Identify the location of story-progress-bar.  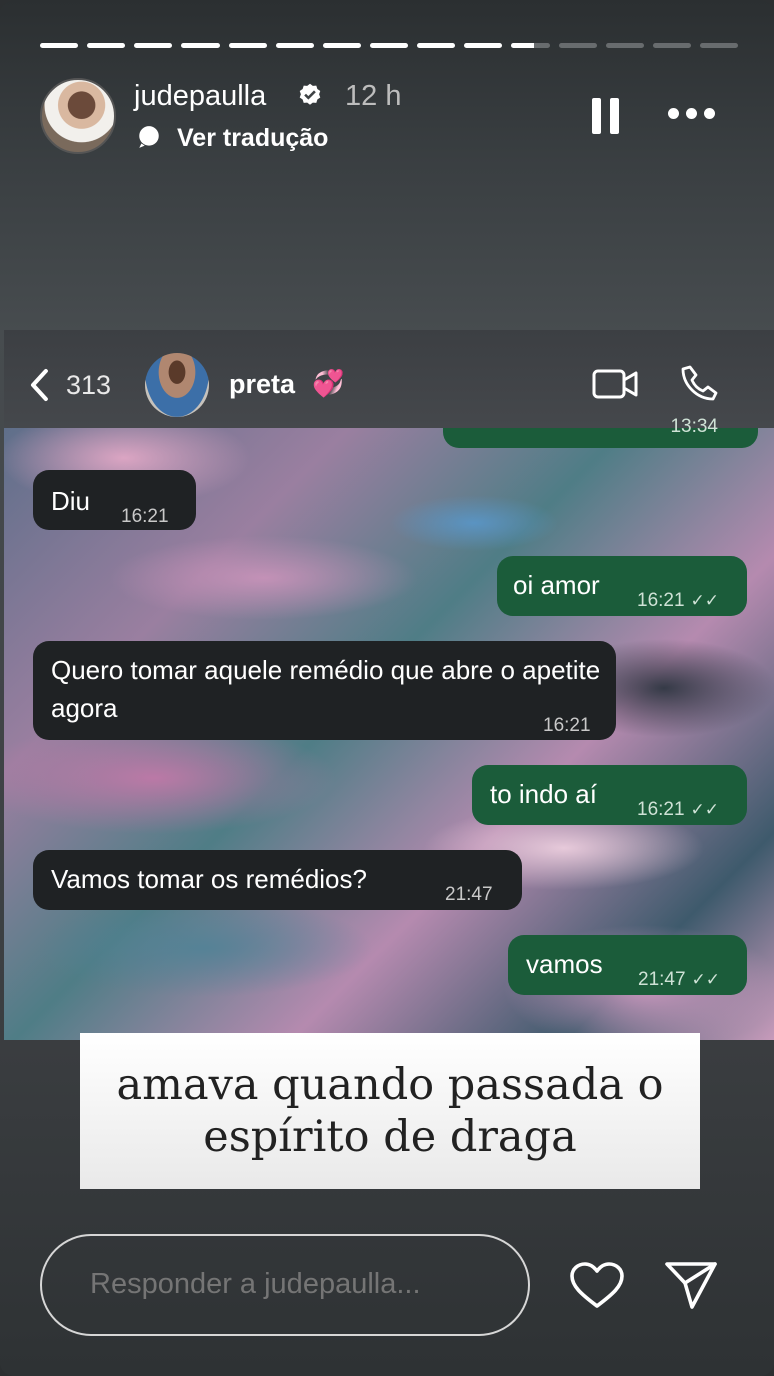
(389, 45).